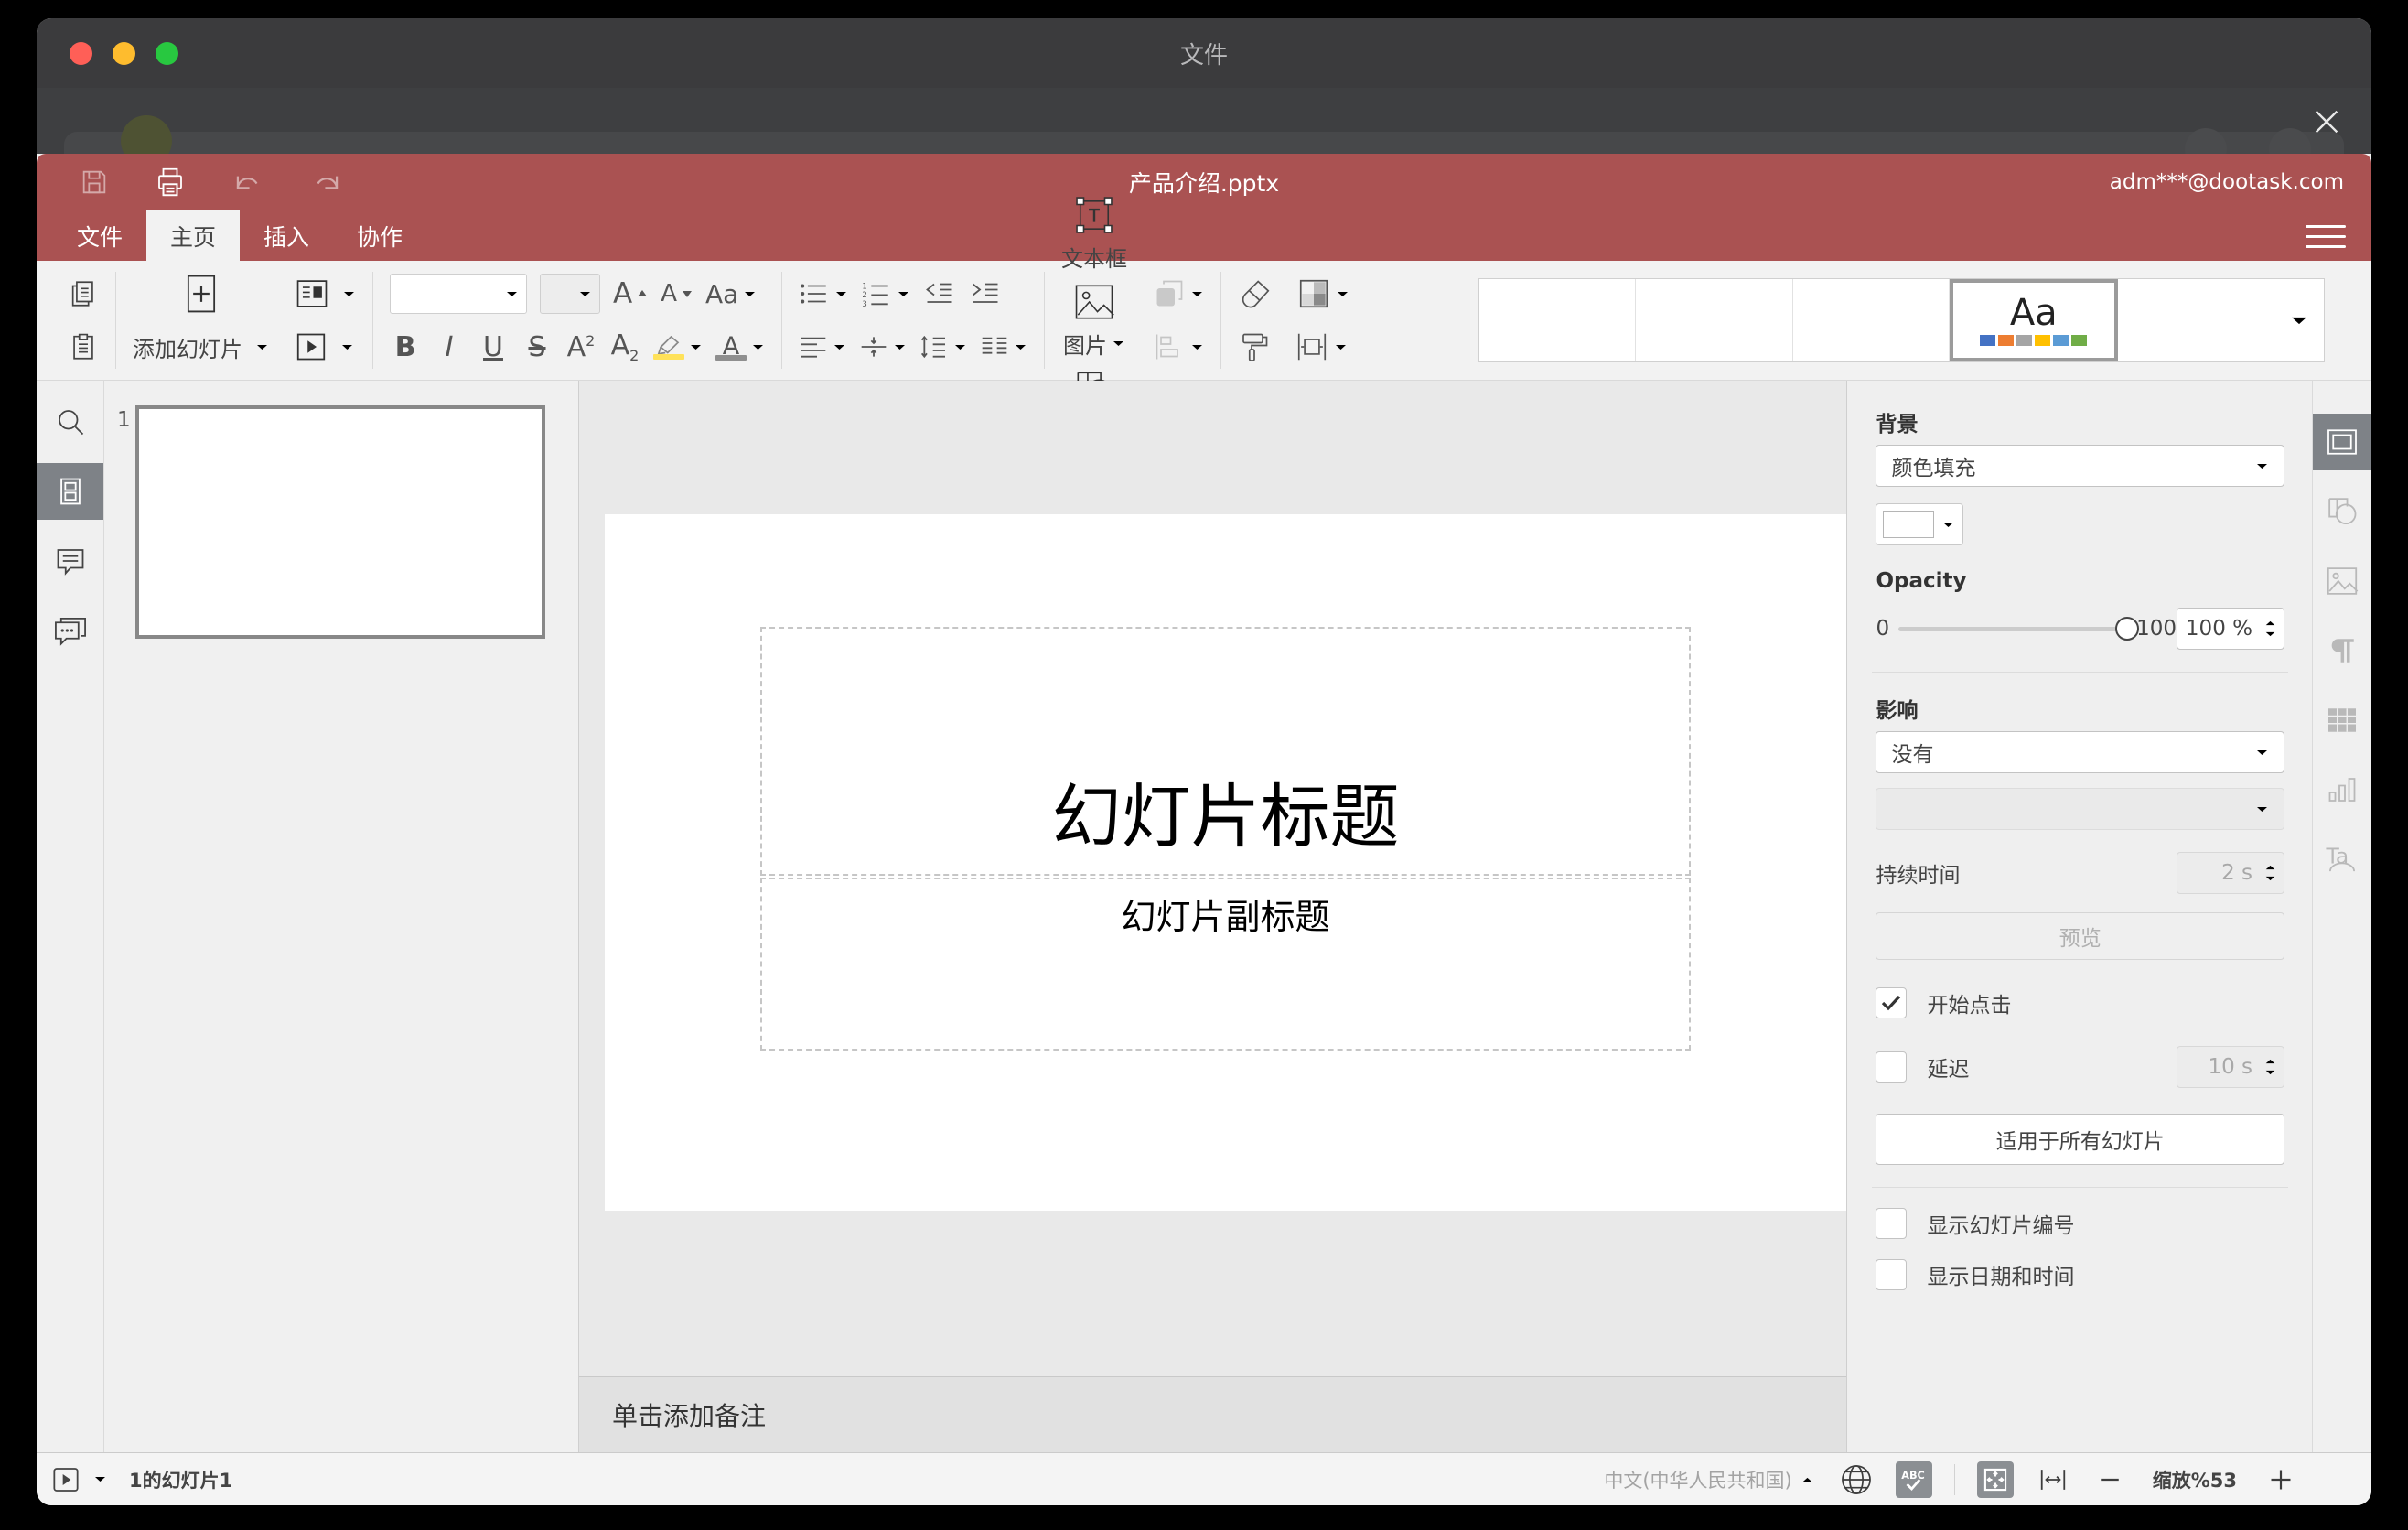  I want to click on opacity-slider, so click(2019, 629).